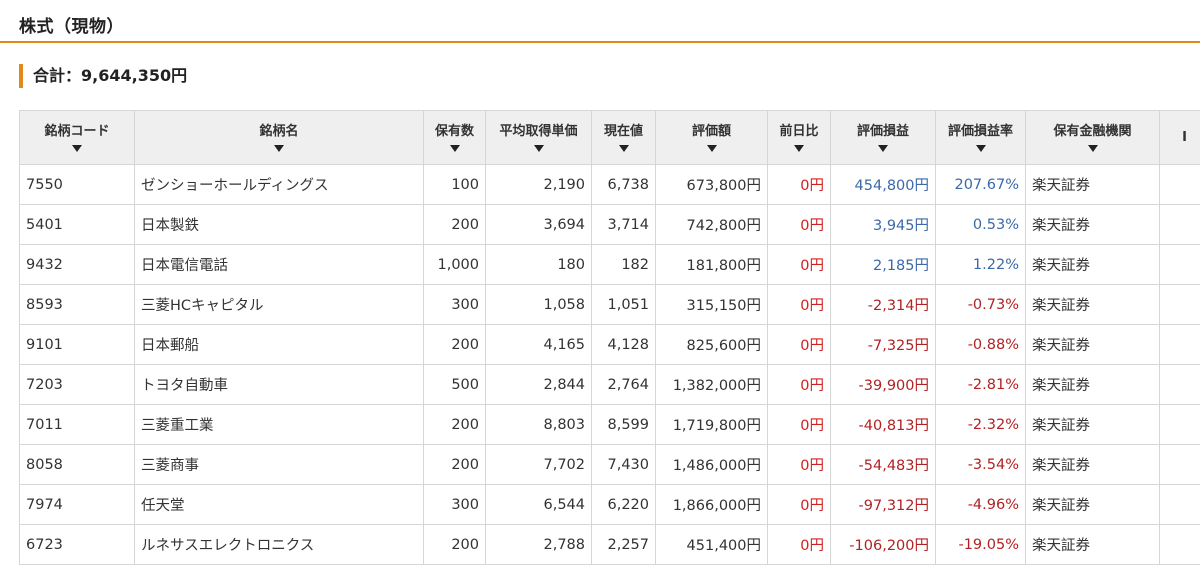 This screenshot has height=576, width=1200. Describe the element at coordinates (980, 224) in the screenshot. I see `cell-pl-rate: 0.53%` at that location.